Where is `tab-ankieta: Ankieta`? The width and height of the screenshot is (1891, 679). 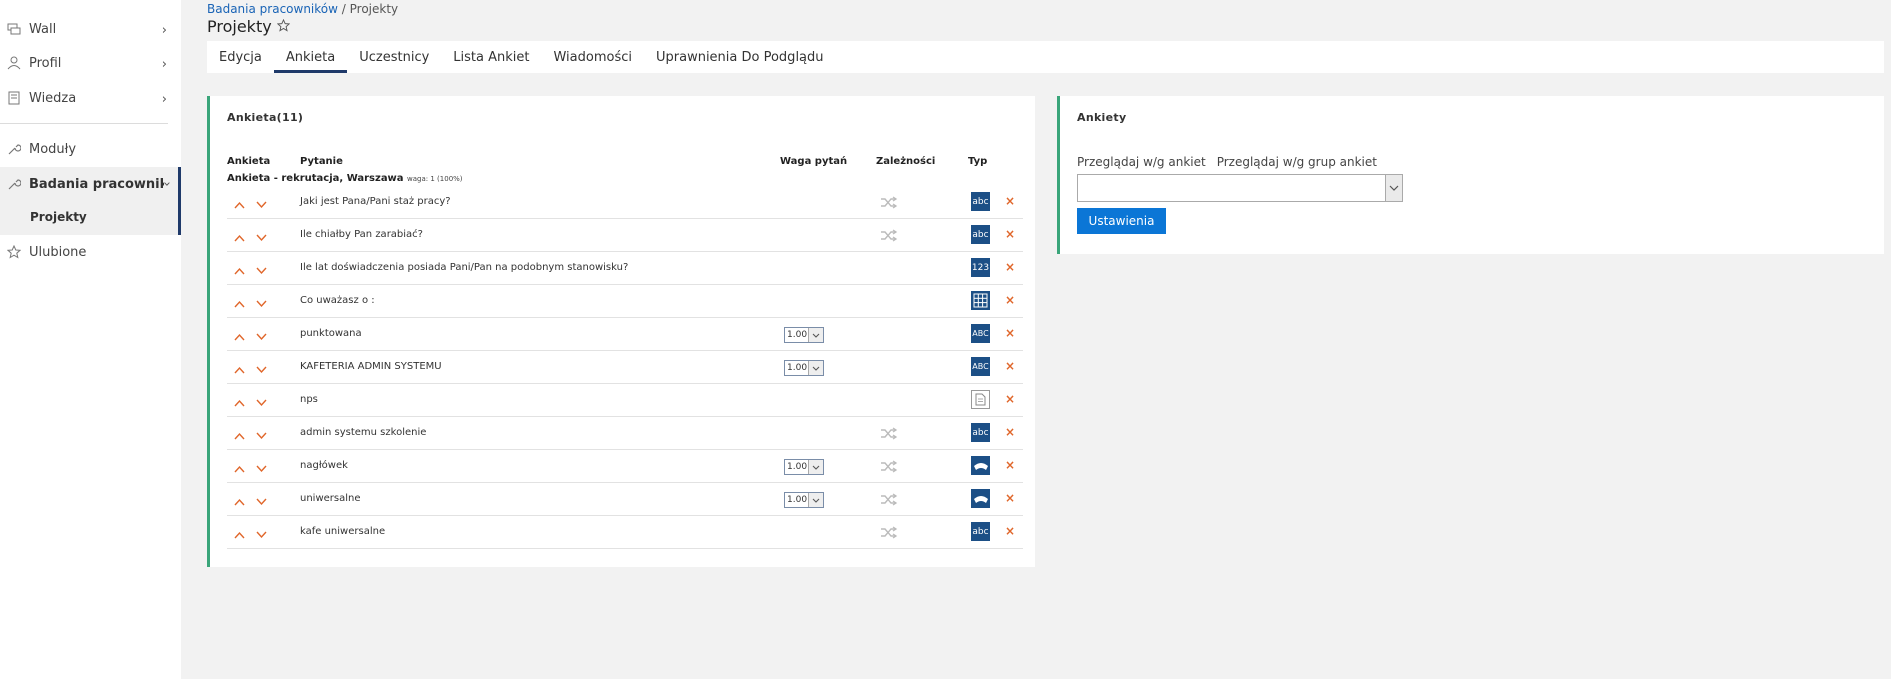
tab-ankieta: Ankieta is located at coordinates (310, 57).